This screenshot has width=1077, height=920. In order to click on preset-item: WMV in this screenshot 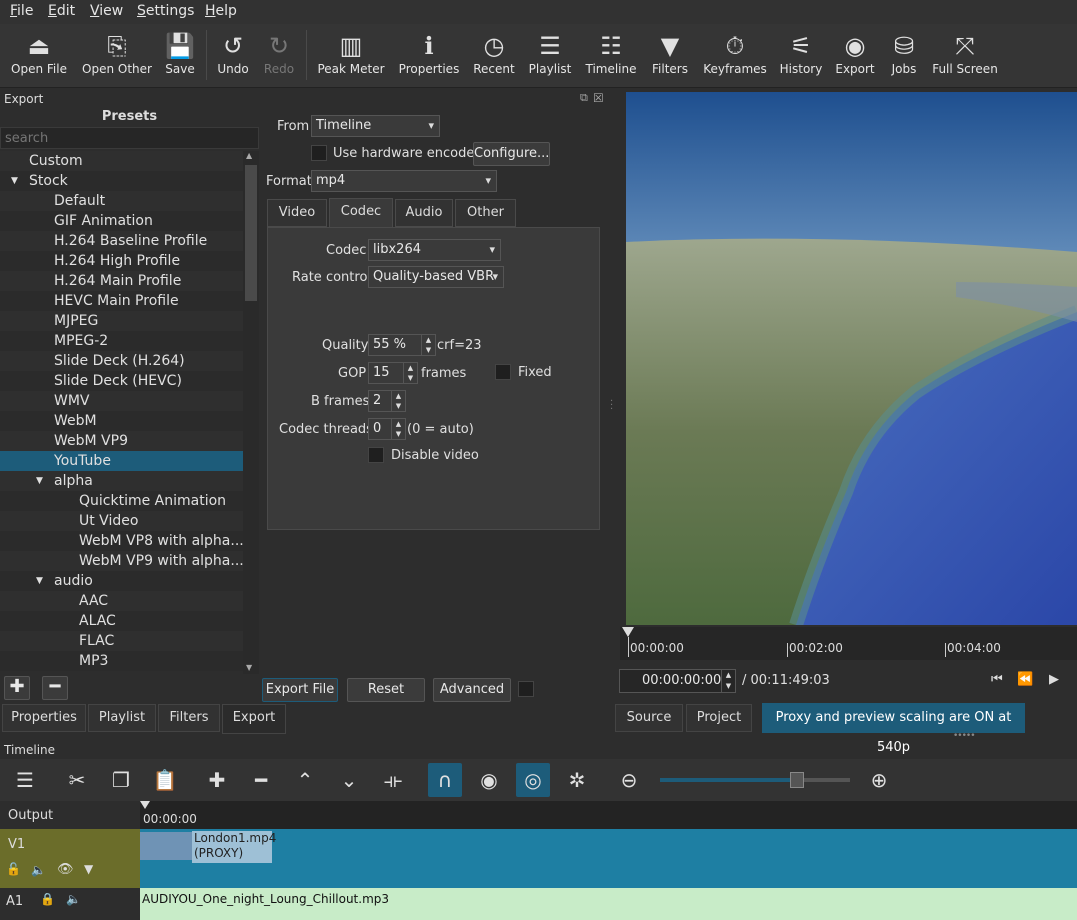, I will do `click(121, 401)`.